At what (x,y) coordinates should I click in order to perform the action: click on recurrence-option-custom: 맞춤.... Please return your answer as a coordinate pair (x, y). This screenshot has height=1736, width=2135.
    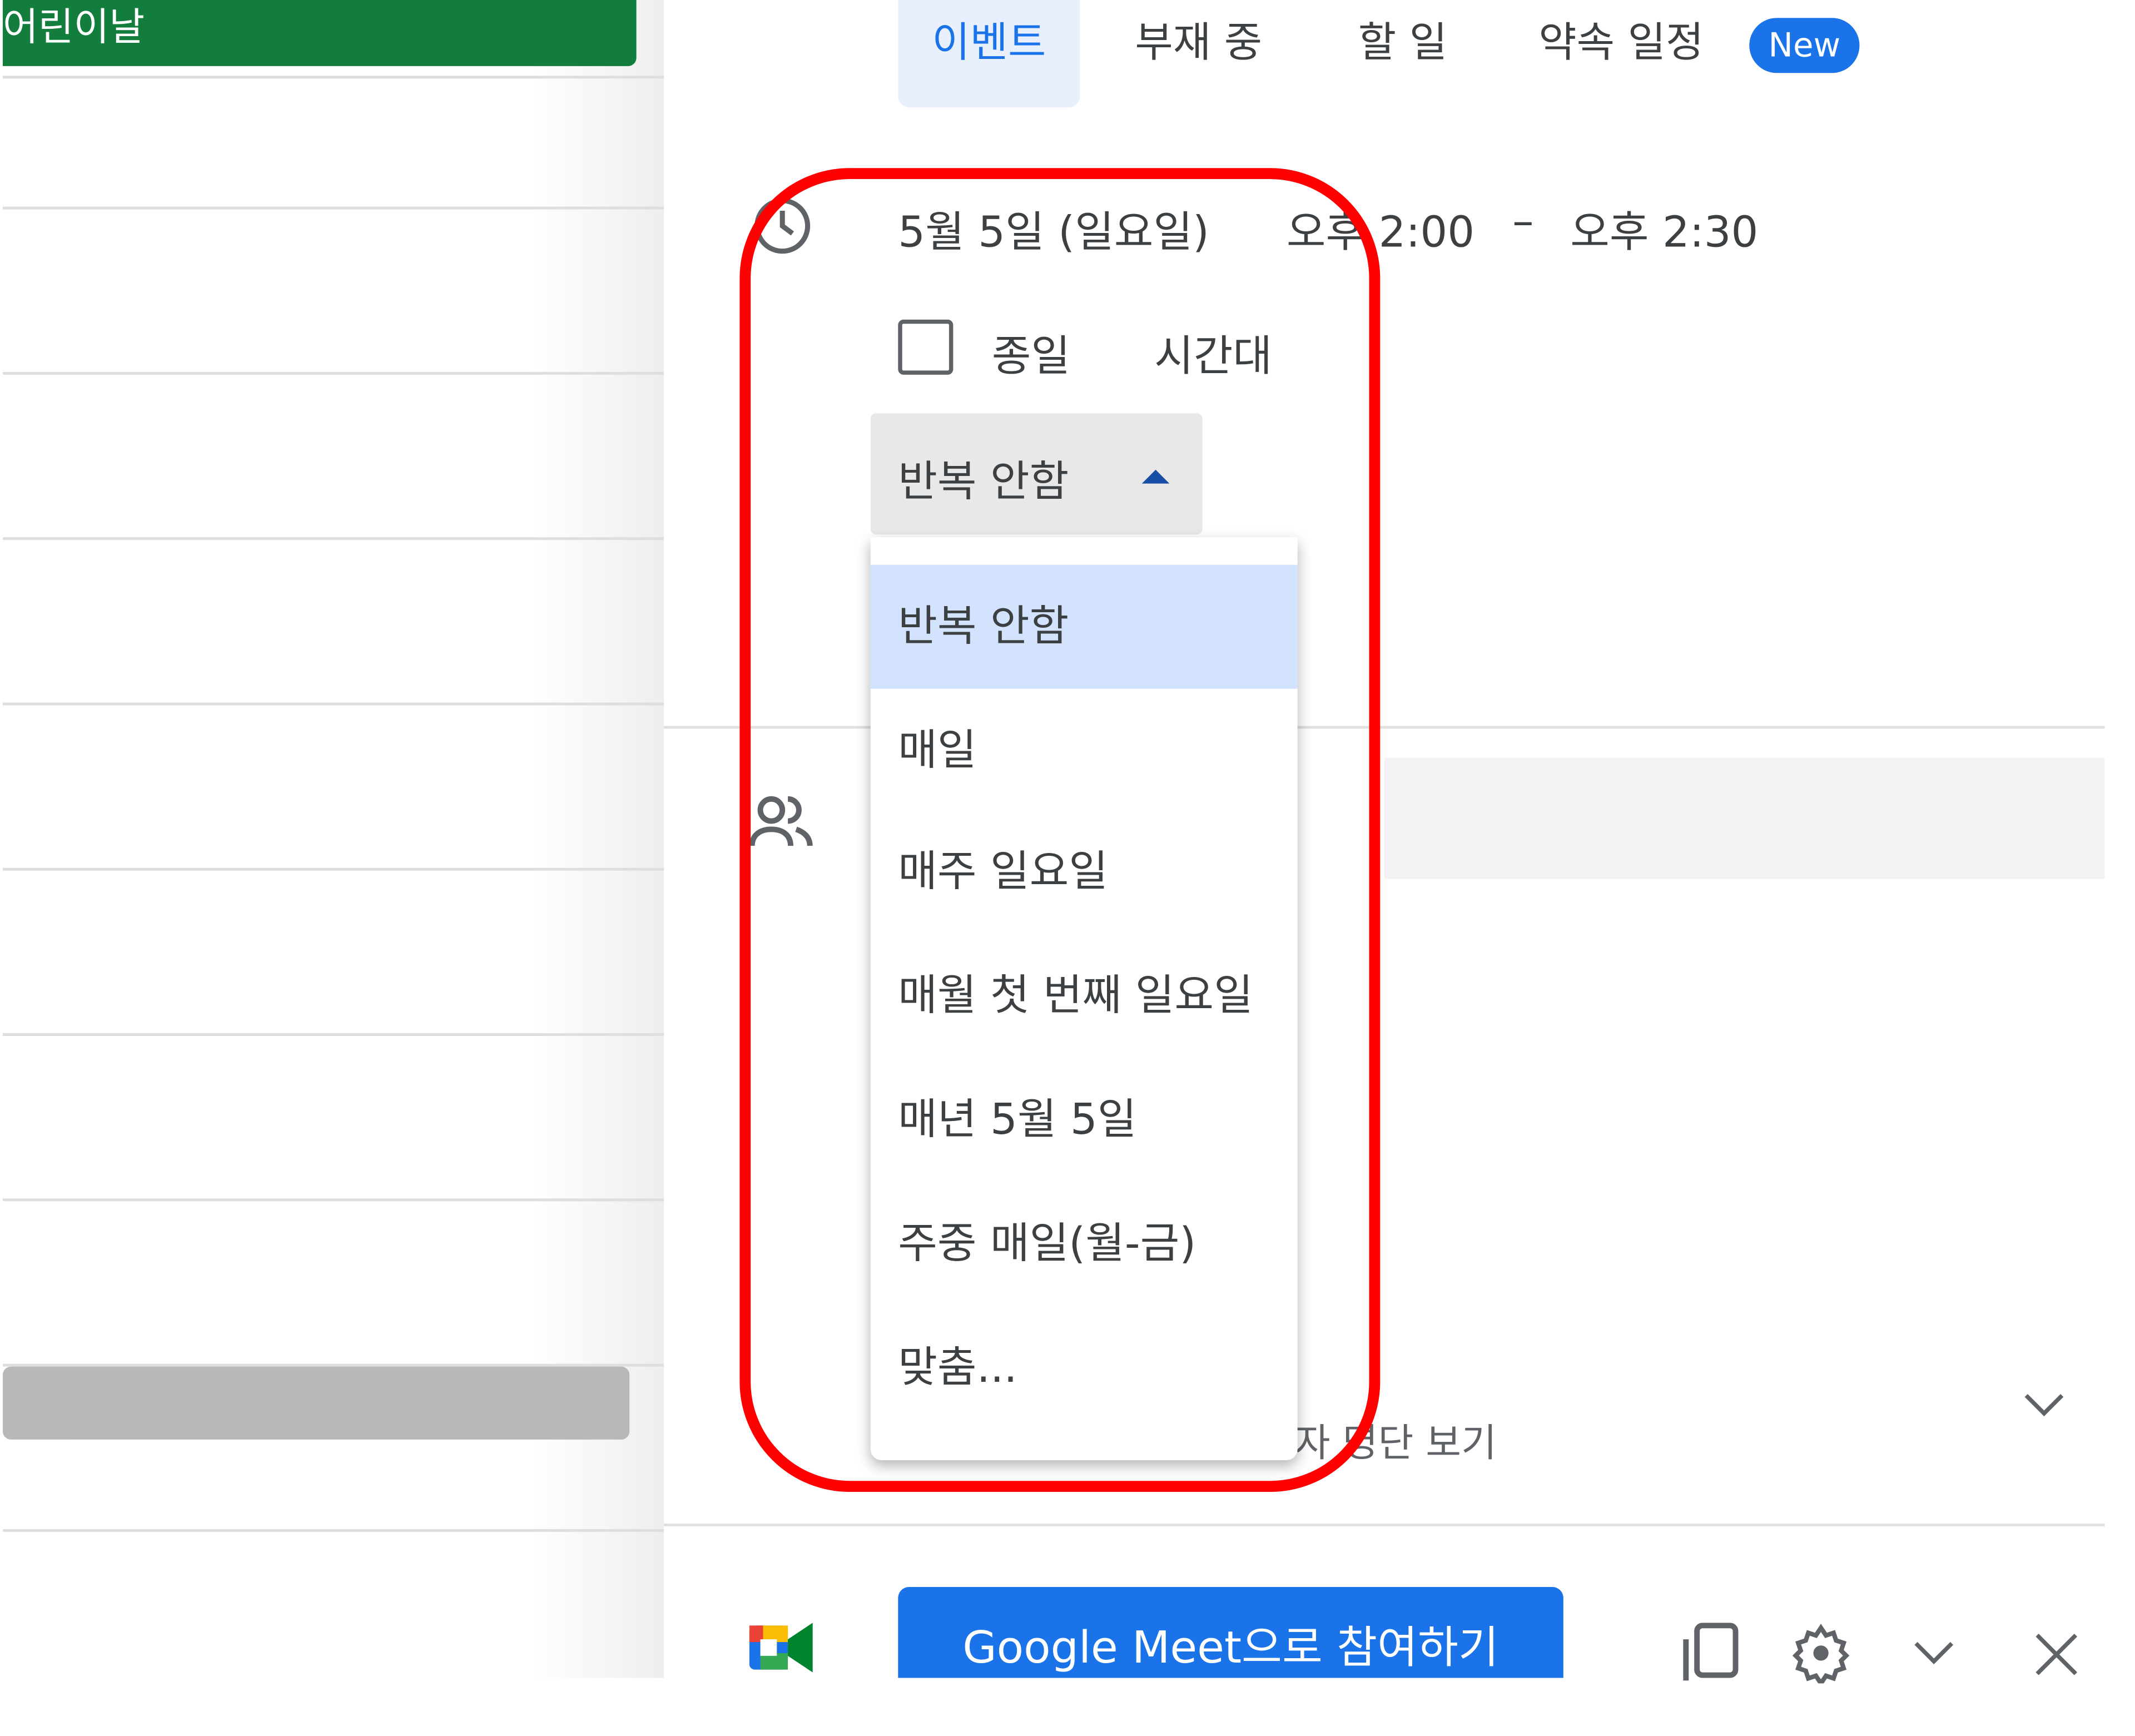
    Looking at the image, I should click on (1084, 1368).